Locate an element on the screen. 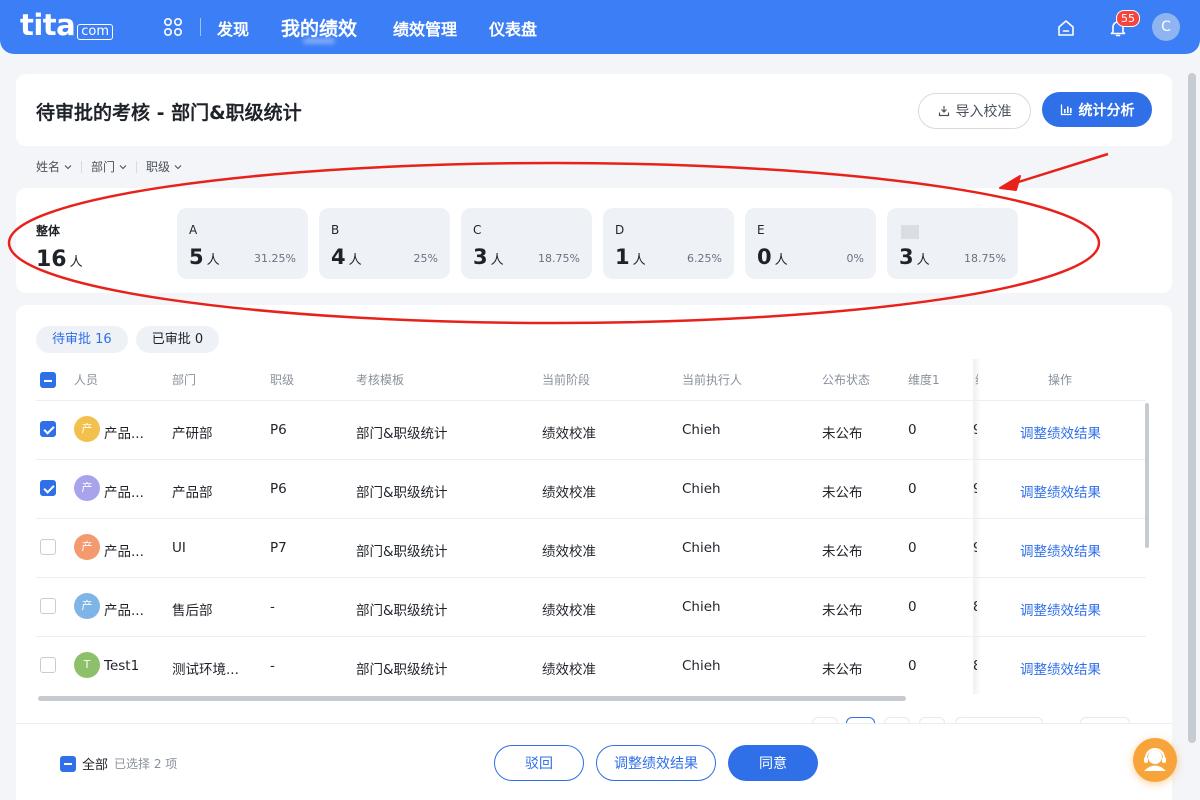 The height and width of the screenshot is (800, 1200). grade-count-value: 5 is located at coordinates (196, 257).